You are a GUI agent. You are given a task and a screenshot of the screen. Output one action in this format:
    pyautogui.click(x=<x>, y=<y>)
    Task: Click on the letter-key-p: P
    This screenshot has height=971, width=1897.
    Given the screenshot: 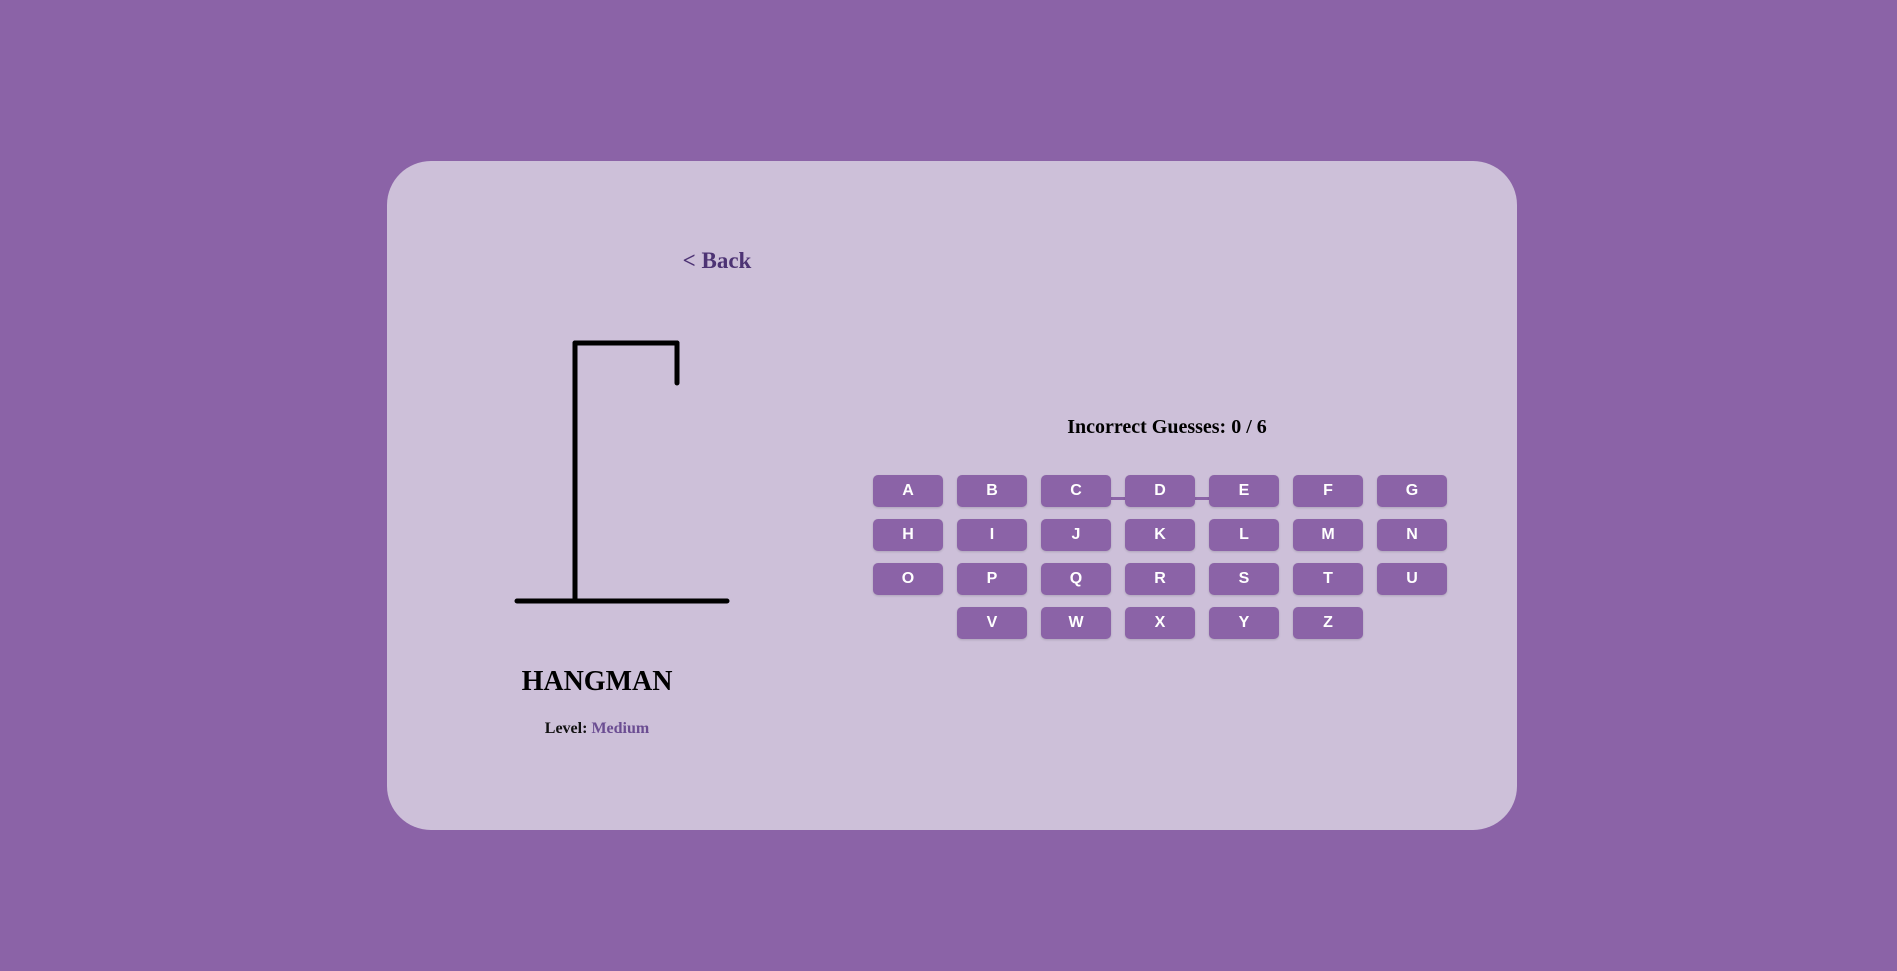 What is the action you would take?
    pyautogui.click(x=992, y=579)
    